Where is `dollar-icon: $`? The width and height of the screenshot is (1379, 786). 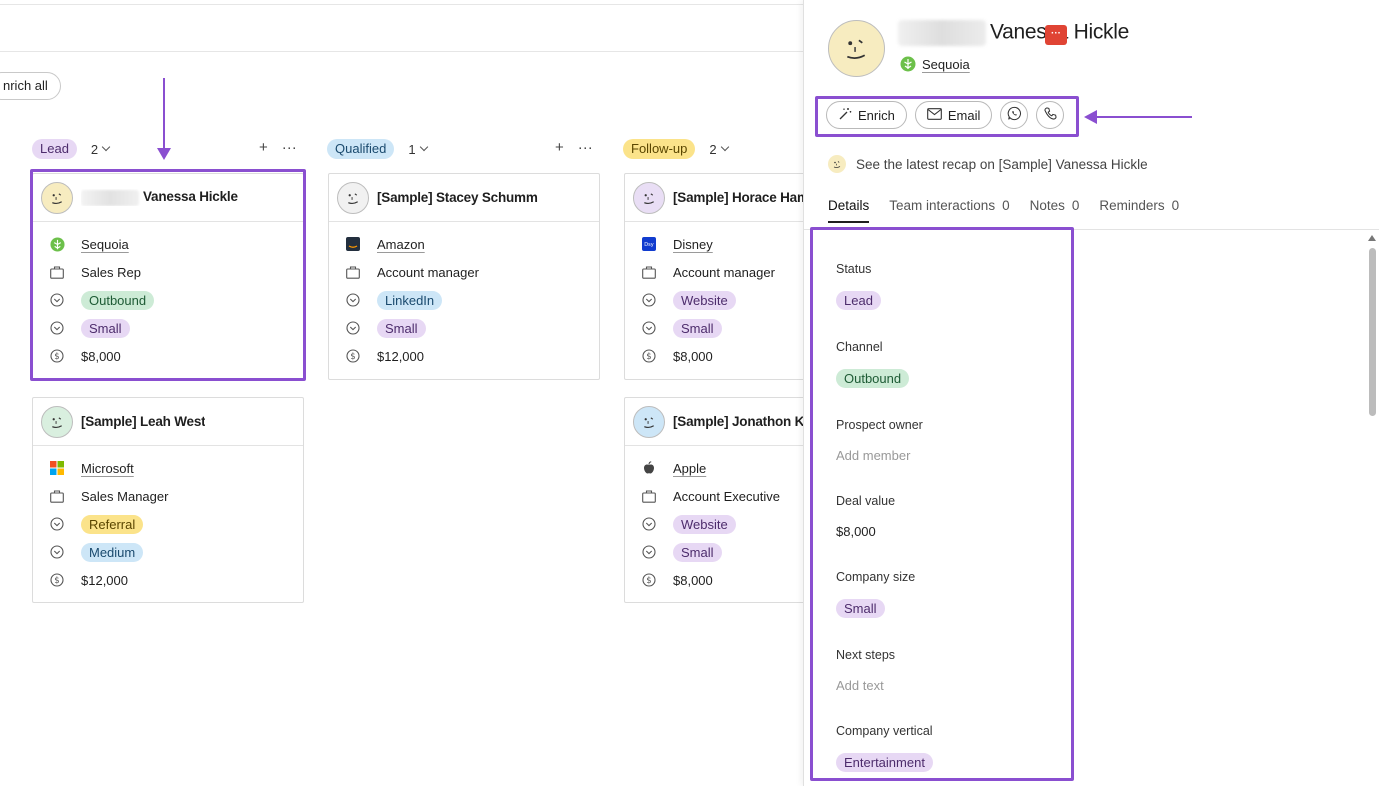 dollar-icon: $ is located at coordinates (353, 356).